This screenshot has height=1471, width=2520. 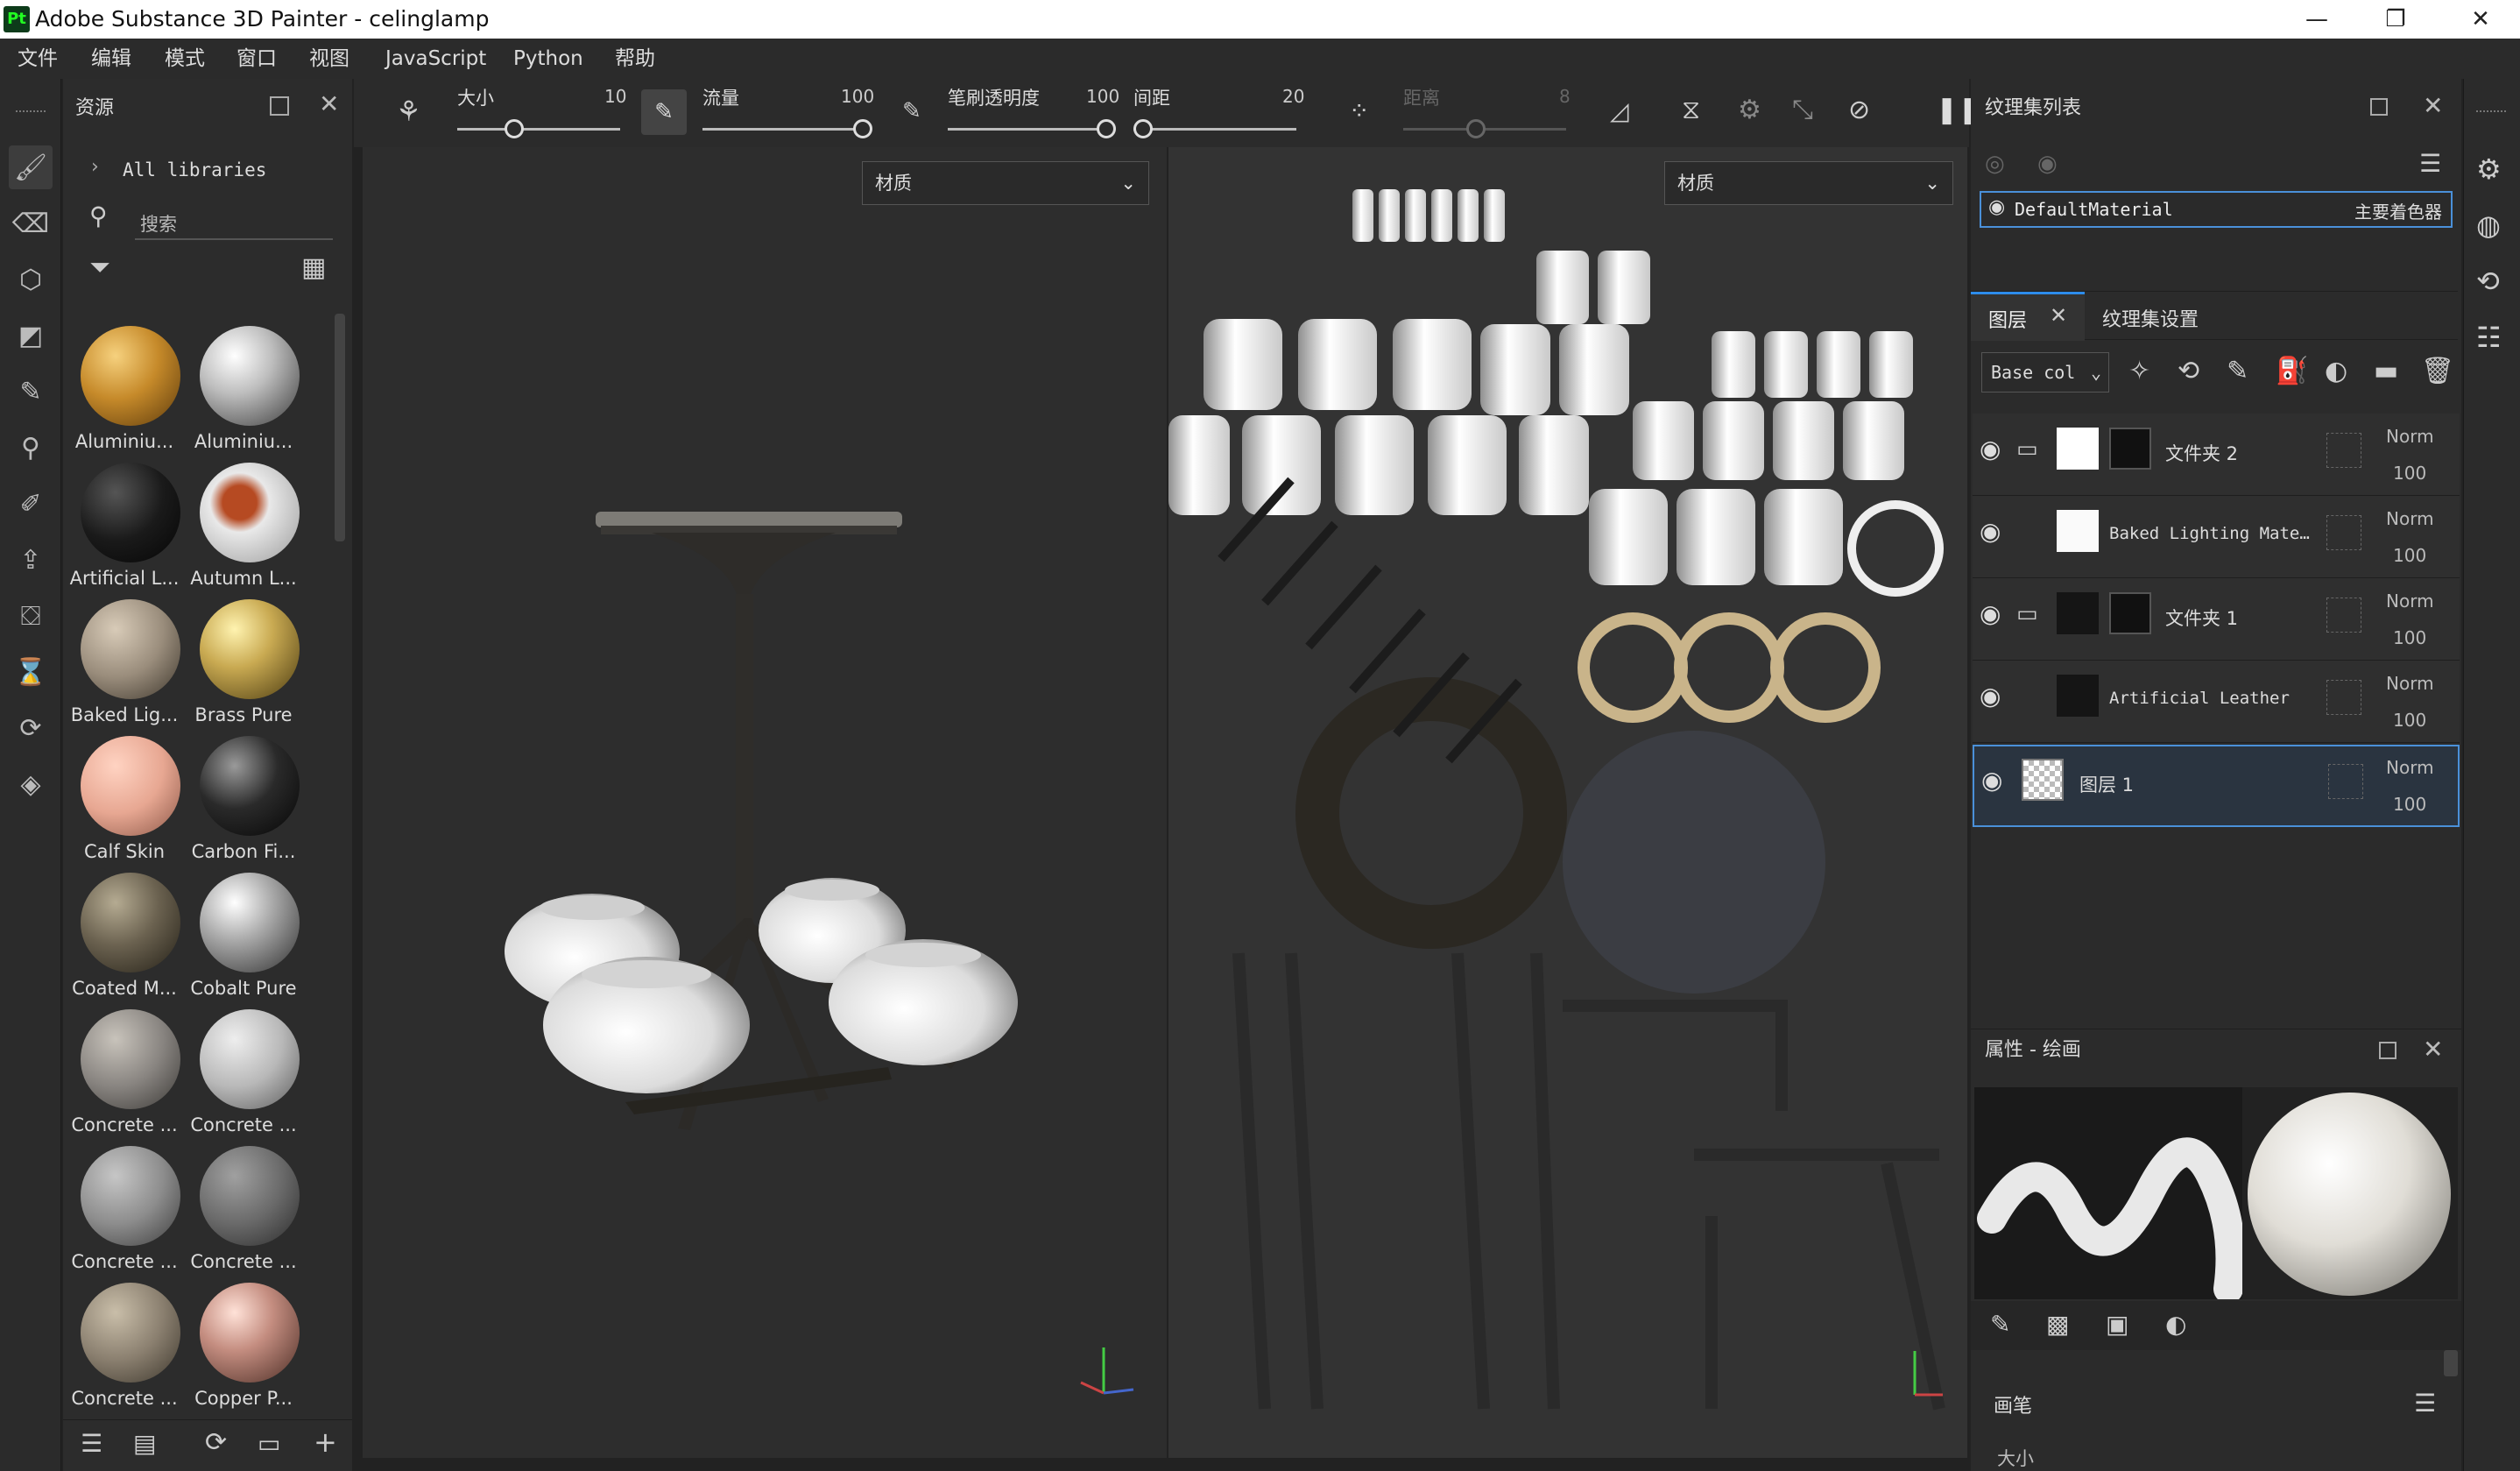 I want to click on layer-row: ◉ Artificial Leather Norm 100, so click(x=2216, y=702).